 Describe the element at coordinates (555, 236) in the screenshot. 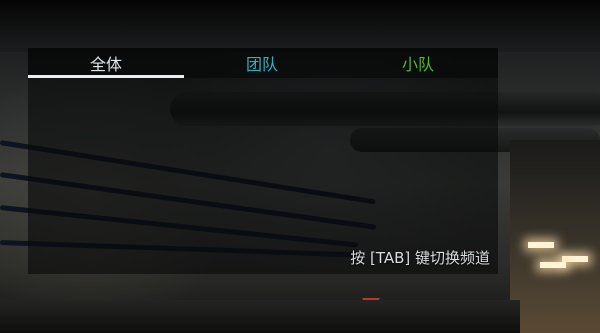

I see `lit-corridor` at that location.